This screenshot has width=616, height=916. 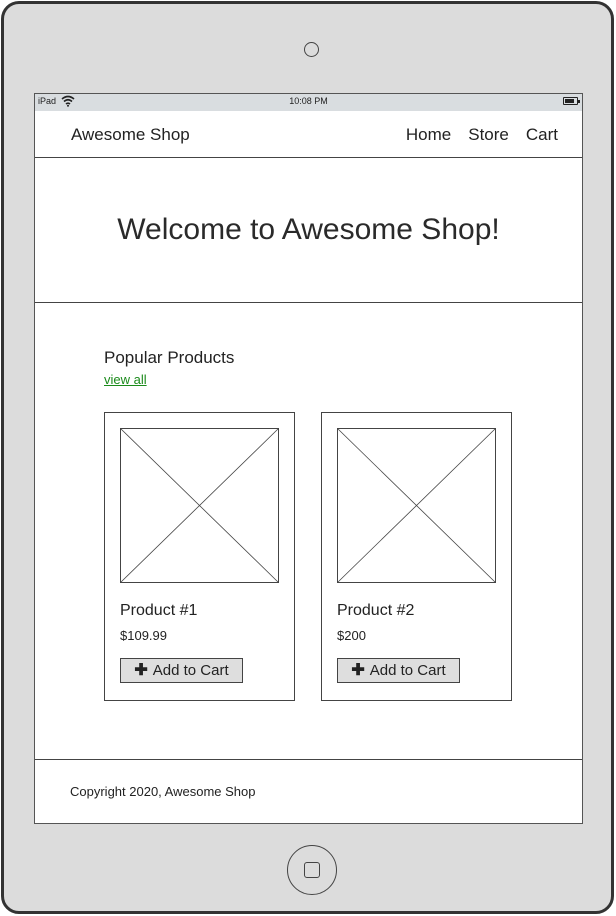 What do you see at coordinates (351, 635) in the screenshot?
I see `product-price: $200` at bounding box center [351, 635].